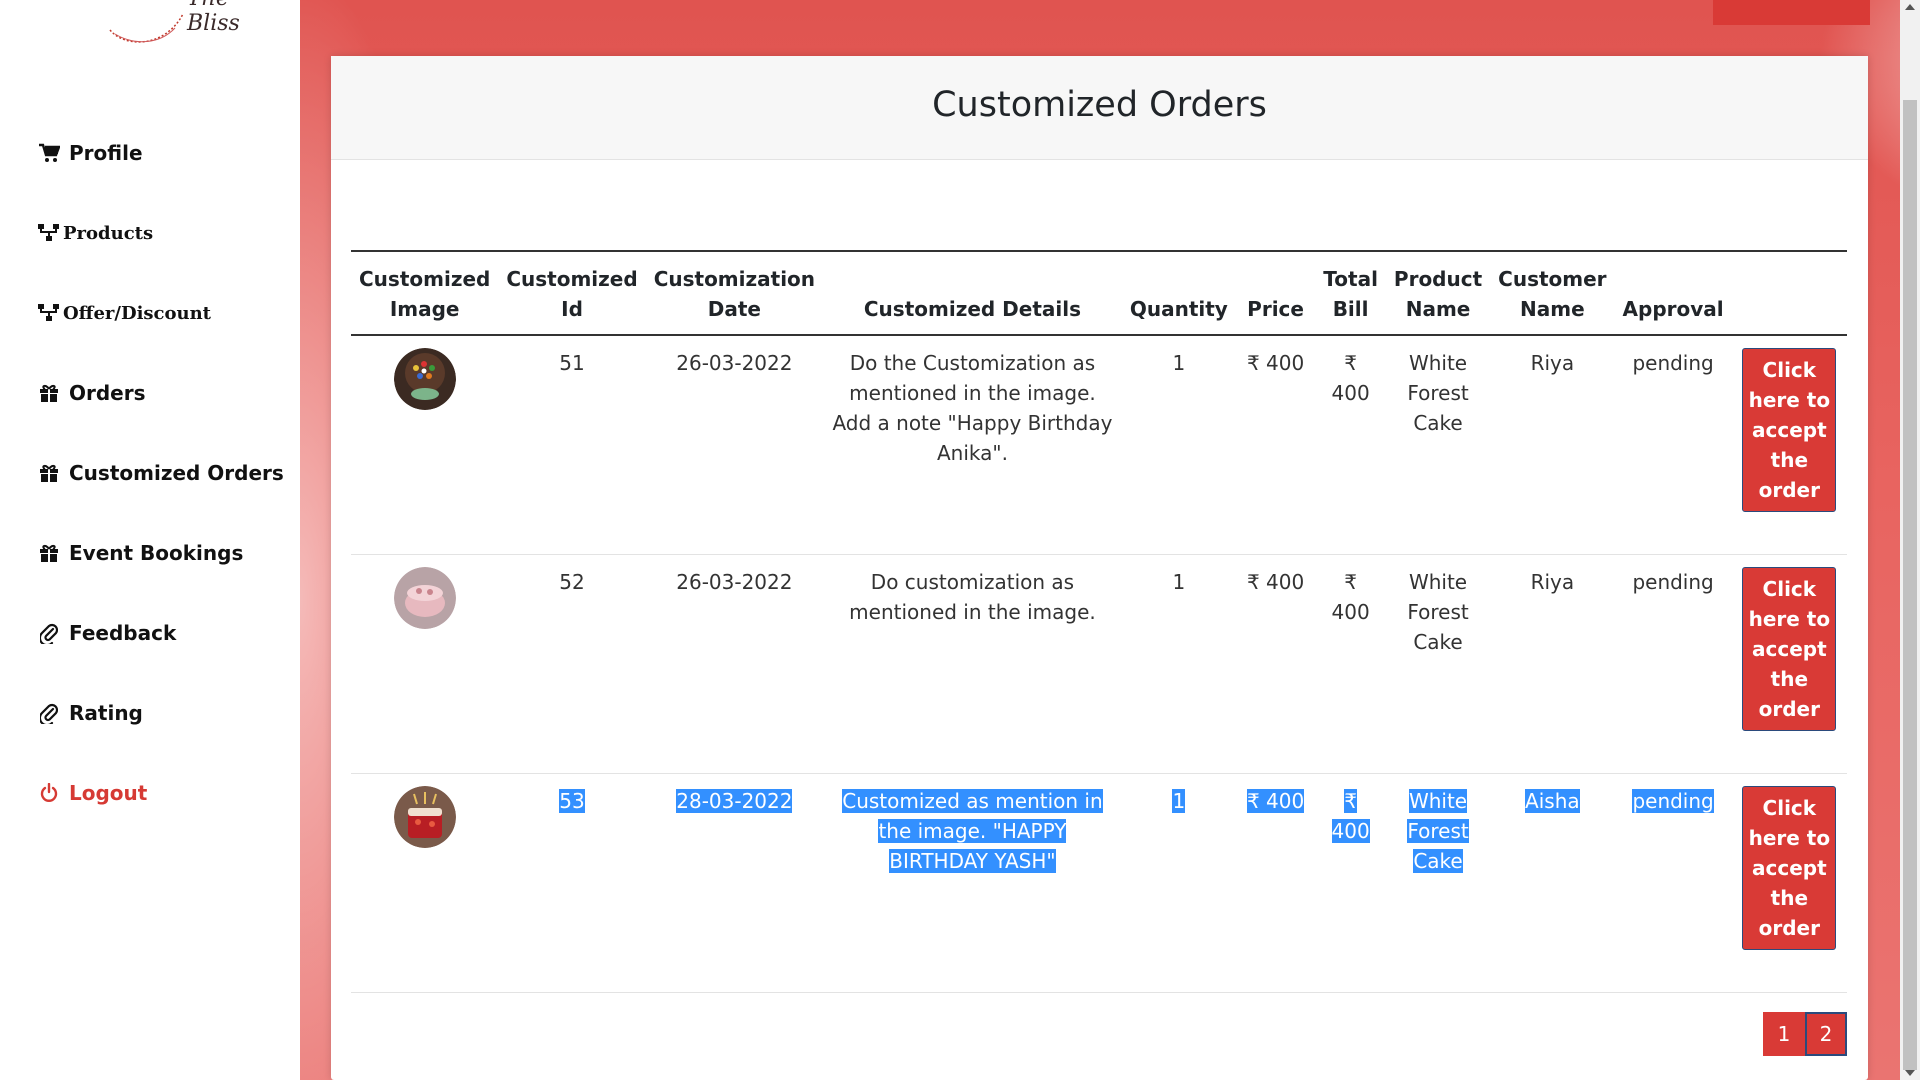 Image resolution: width=1920 pixels, height=1080 pixels. I want to click on card-header: Customized Orders, so click(1099, 108).